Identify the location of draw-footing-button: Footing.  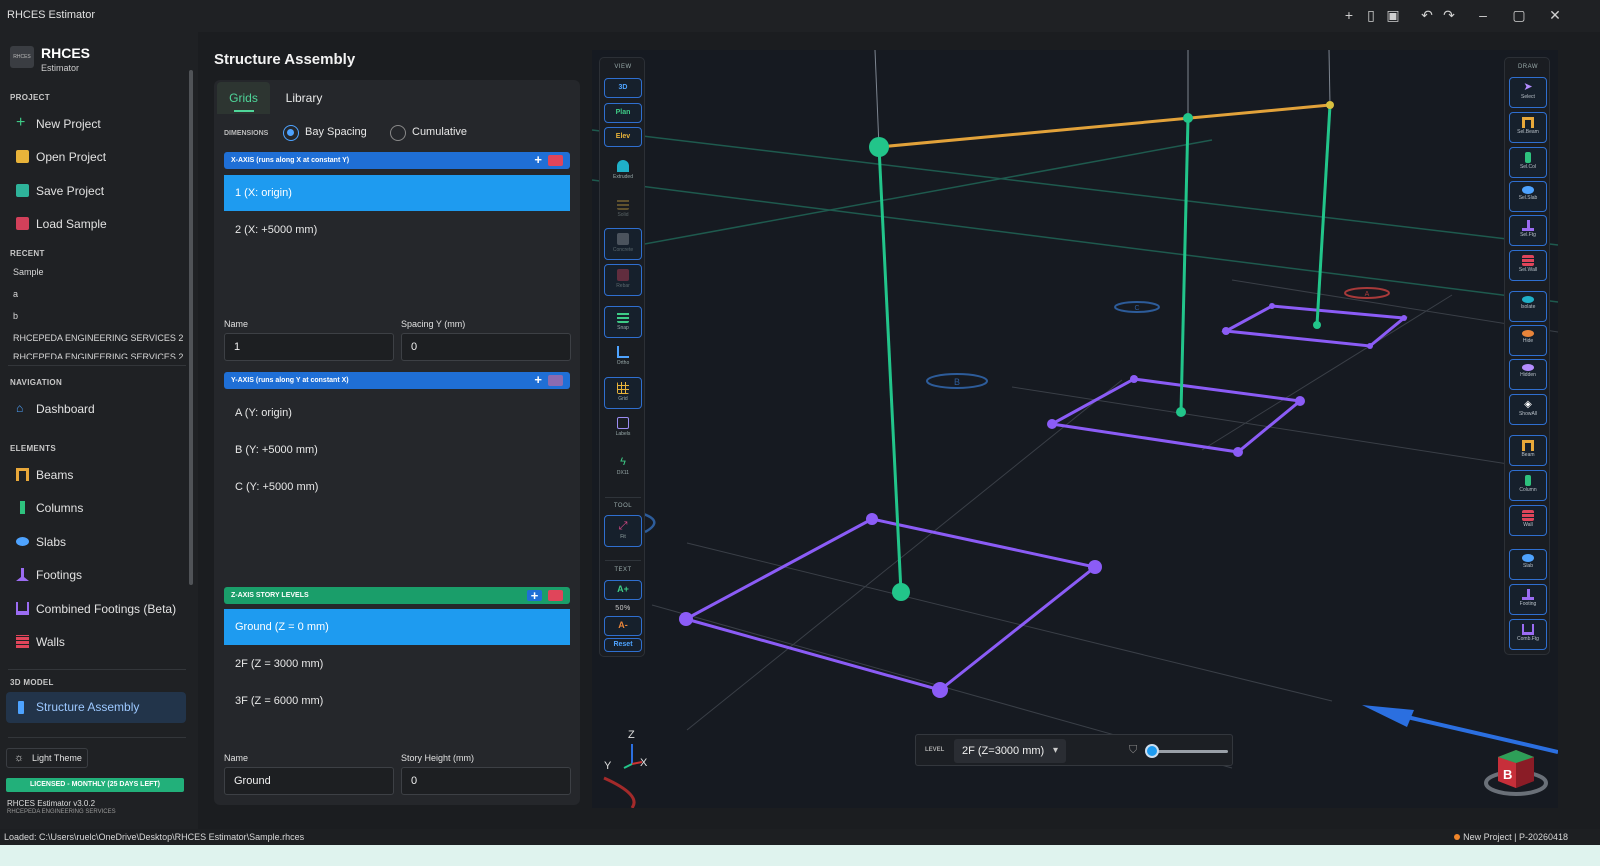
(1528, 599).